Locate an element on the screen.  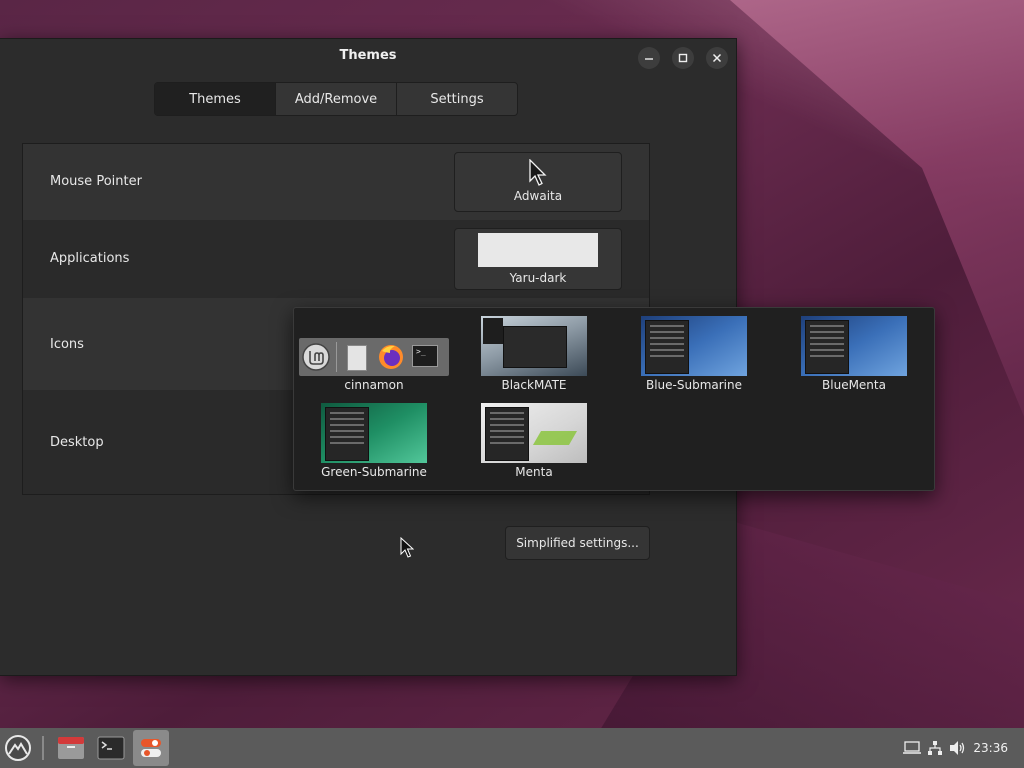
theme-name: Green-Submarine is located at coordinates (374, 472).